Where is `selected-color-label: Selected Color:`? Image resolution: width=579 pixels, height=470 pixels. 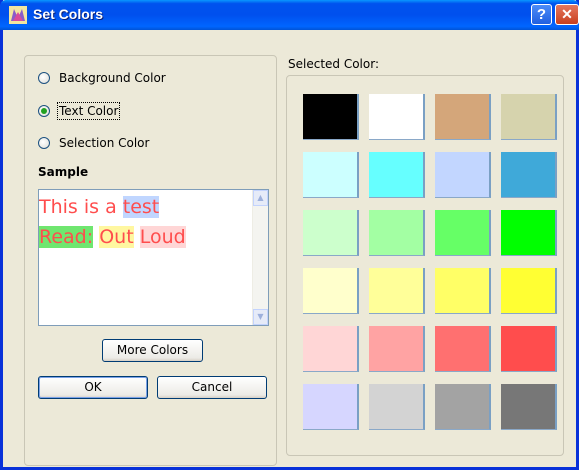
selected-color-label: Selected Color: is located at coordinates (333, 64).